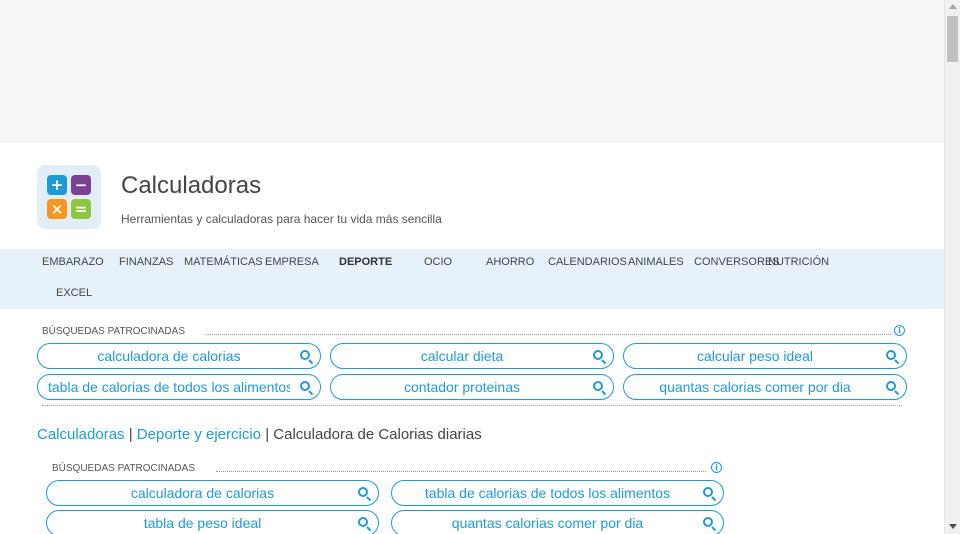 The image size is (960, 534). What do you see at coordinates (737, 262) in the screenshot?
I see `nav-item-conversores: CONVERSORES` at bounding box center [737, 262].